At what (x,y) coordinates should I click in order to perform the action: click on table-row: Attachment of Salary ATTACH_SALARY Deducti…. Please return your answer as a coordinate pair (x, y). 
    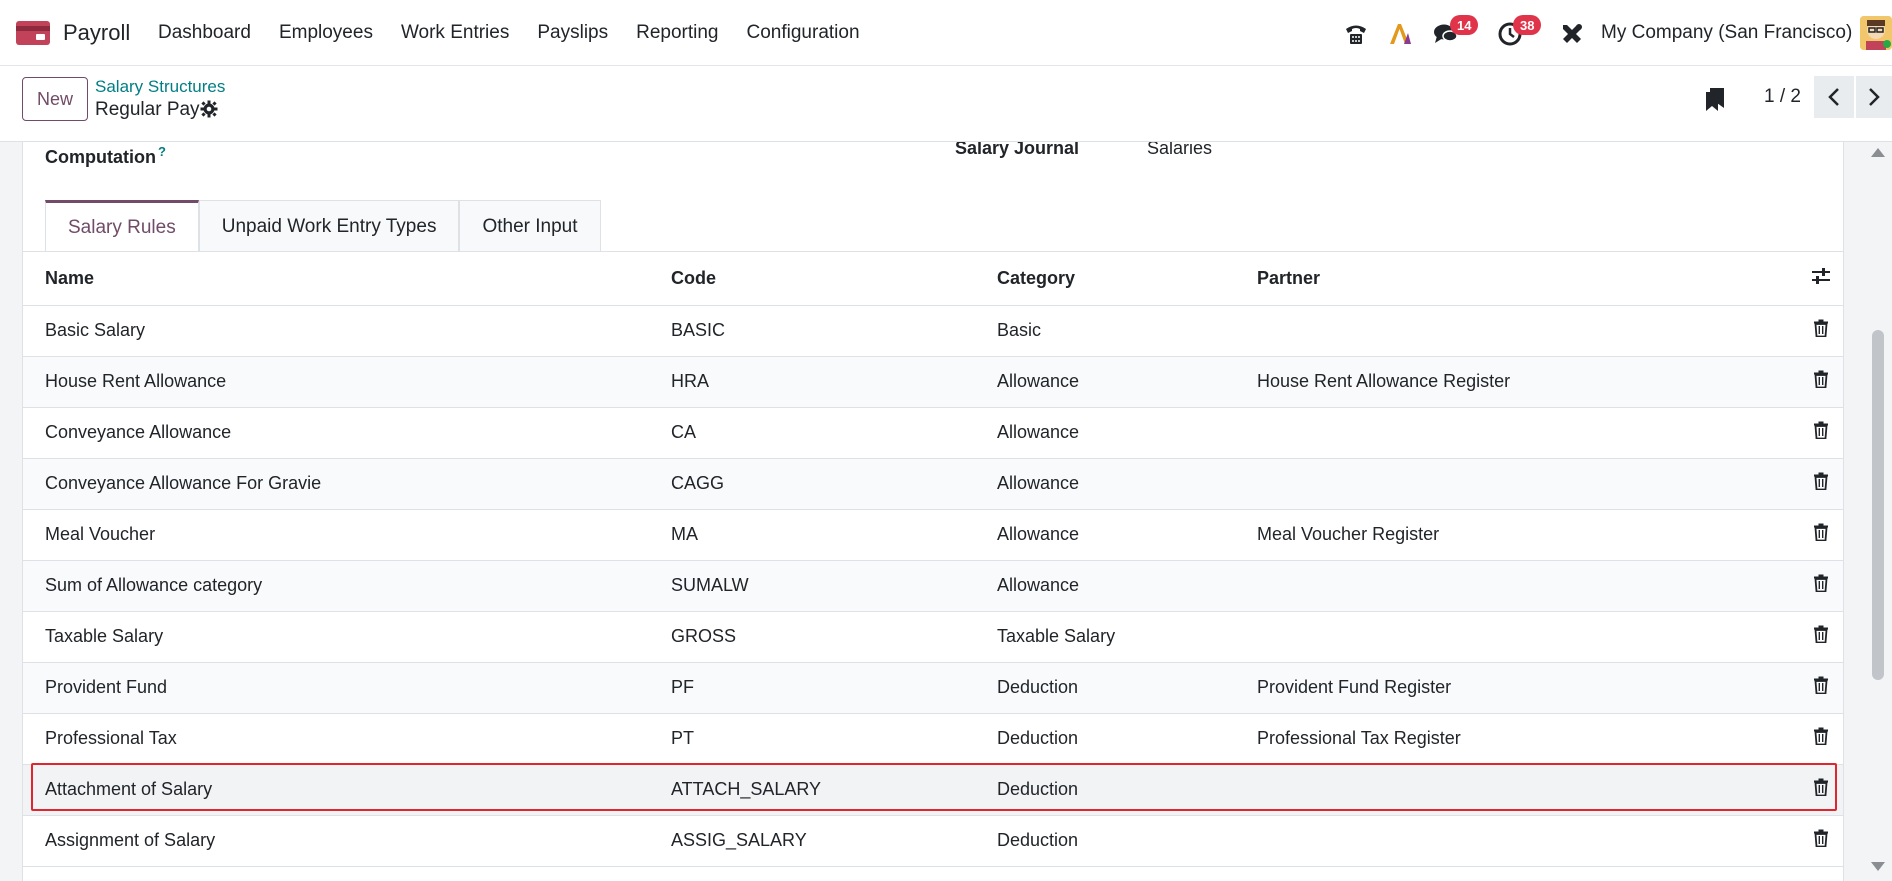
    Looking at the image, I should click on (933, 790).